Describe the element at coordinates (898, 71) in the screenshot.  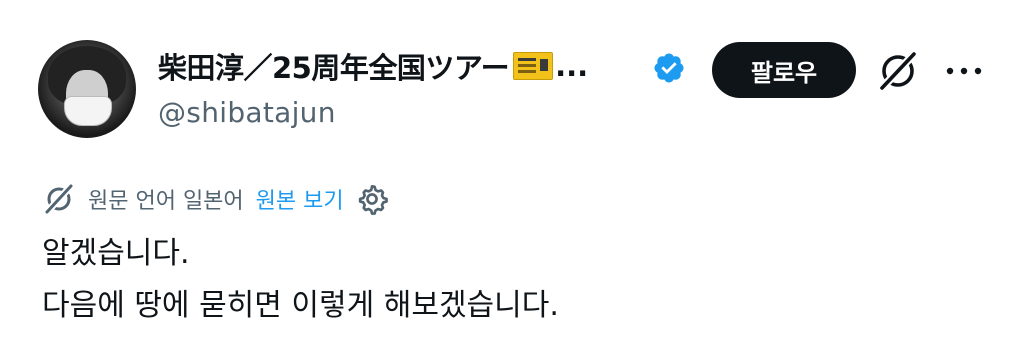
I see `grok-icon` at that location.